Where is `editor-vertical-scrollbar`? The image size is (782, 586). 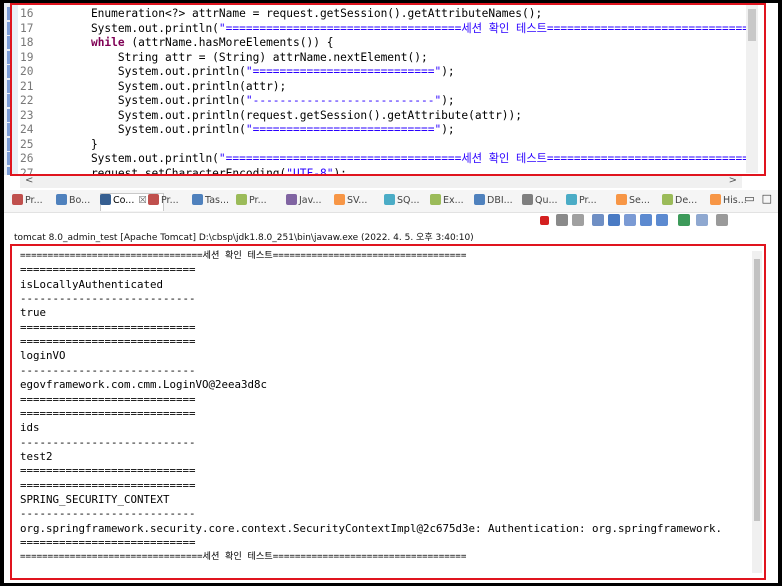
editor-vertical-scrollbar is located at coordinates (752, 89).